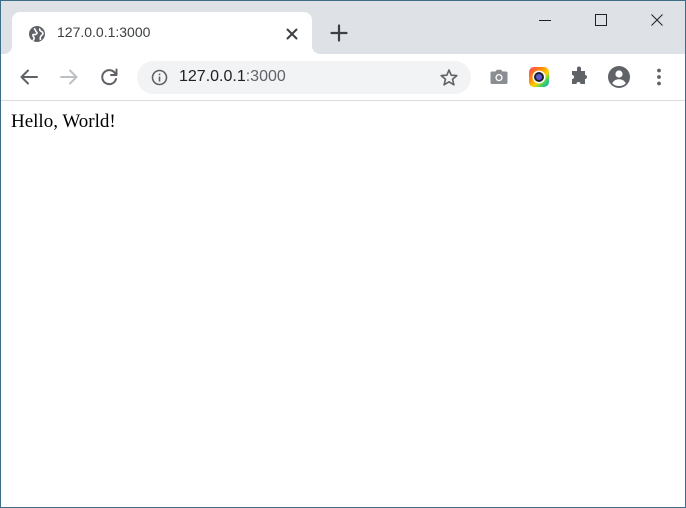  Describe the element at coordinates (579, 77) in the screenshot. I see `puzzle-icon` at that location.